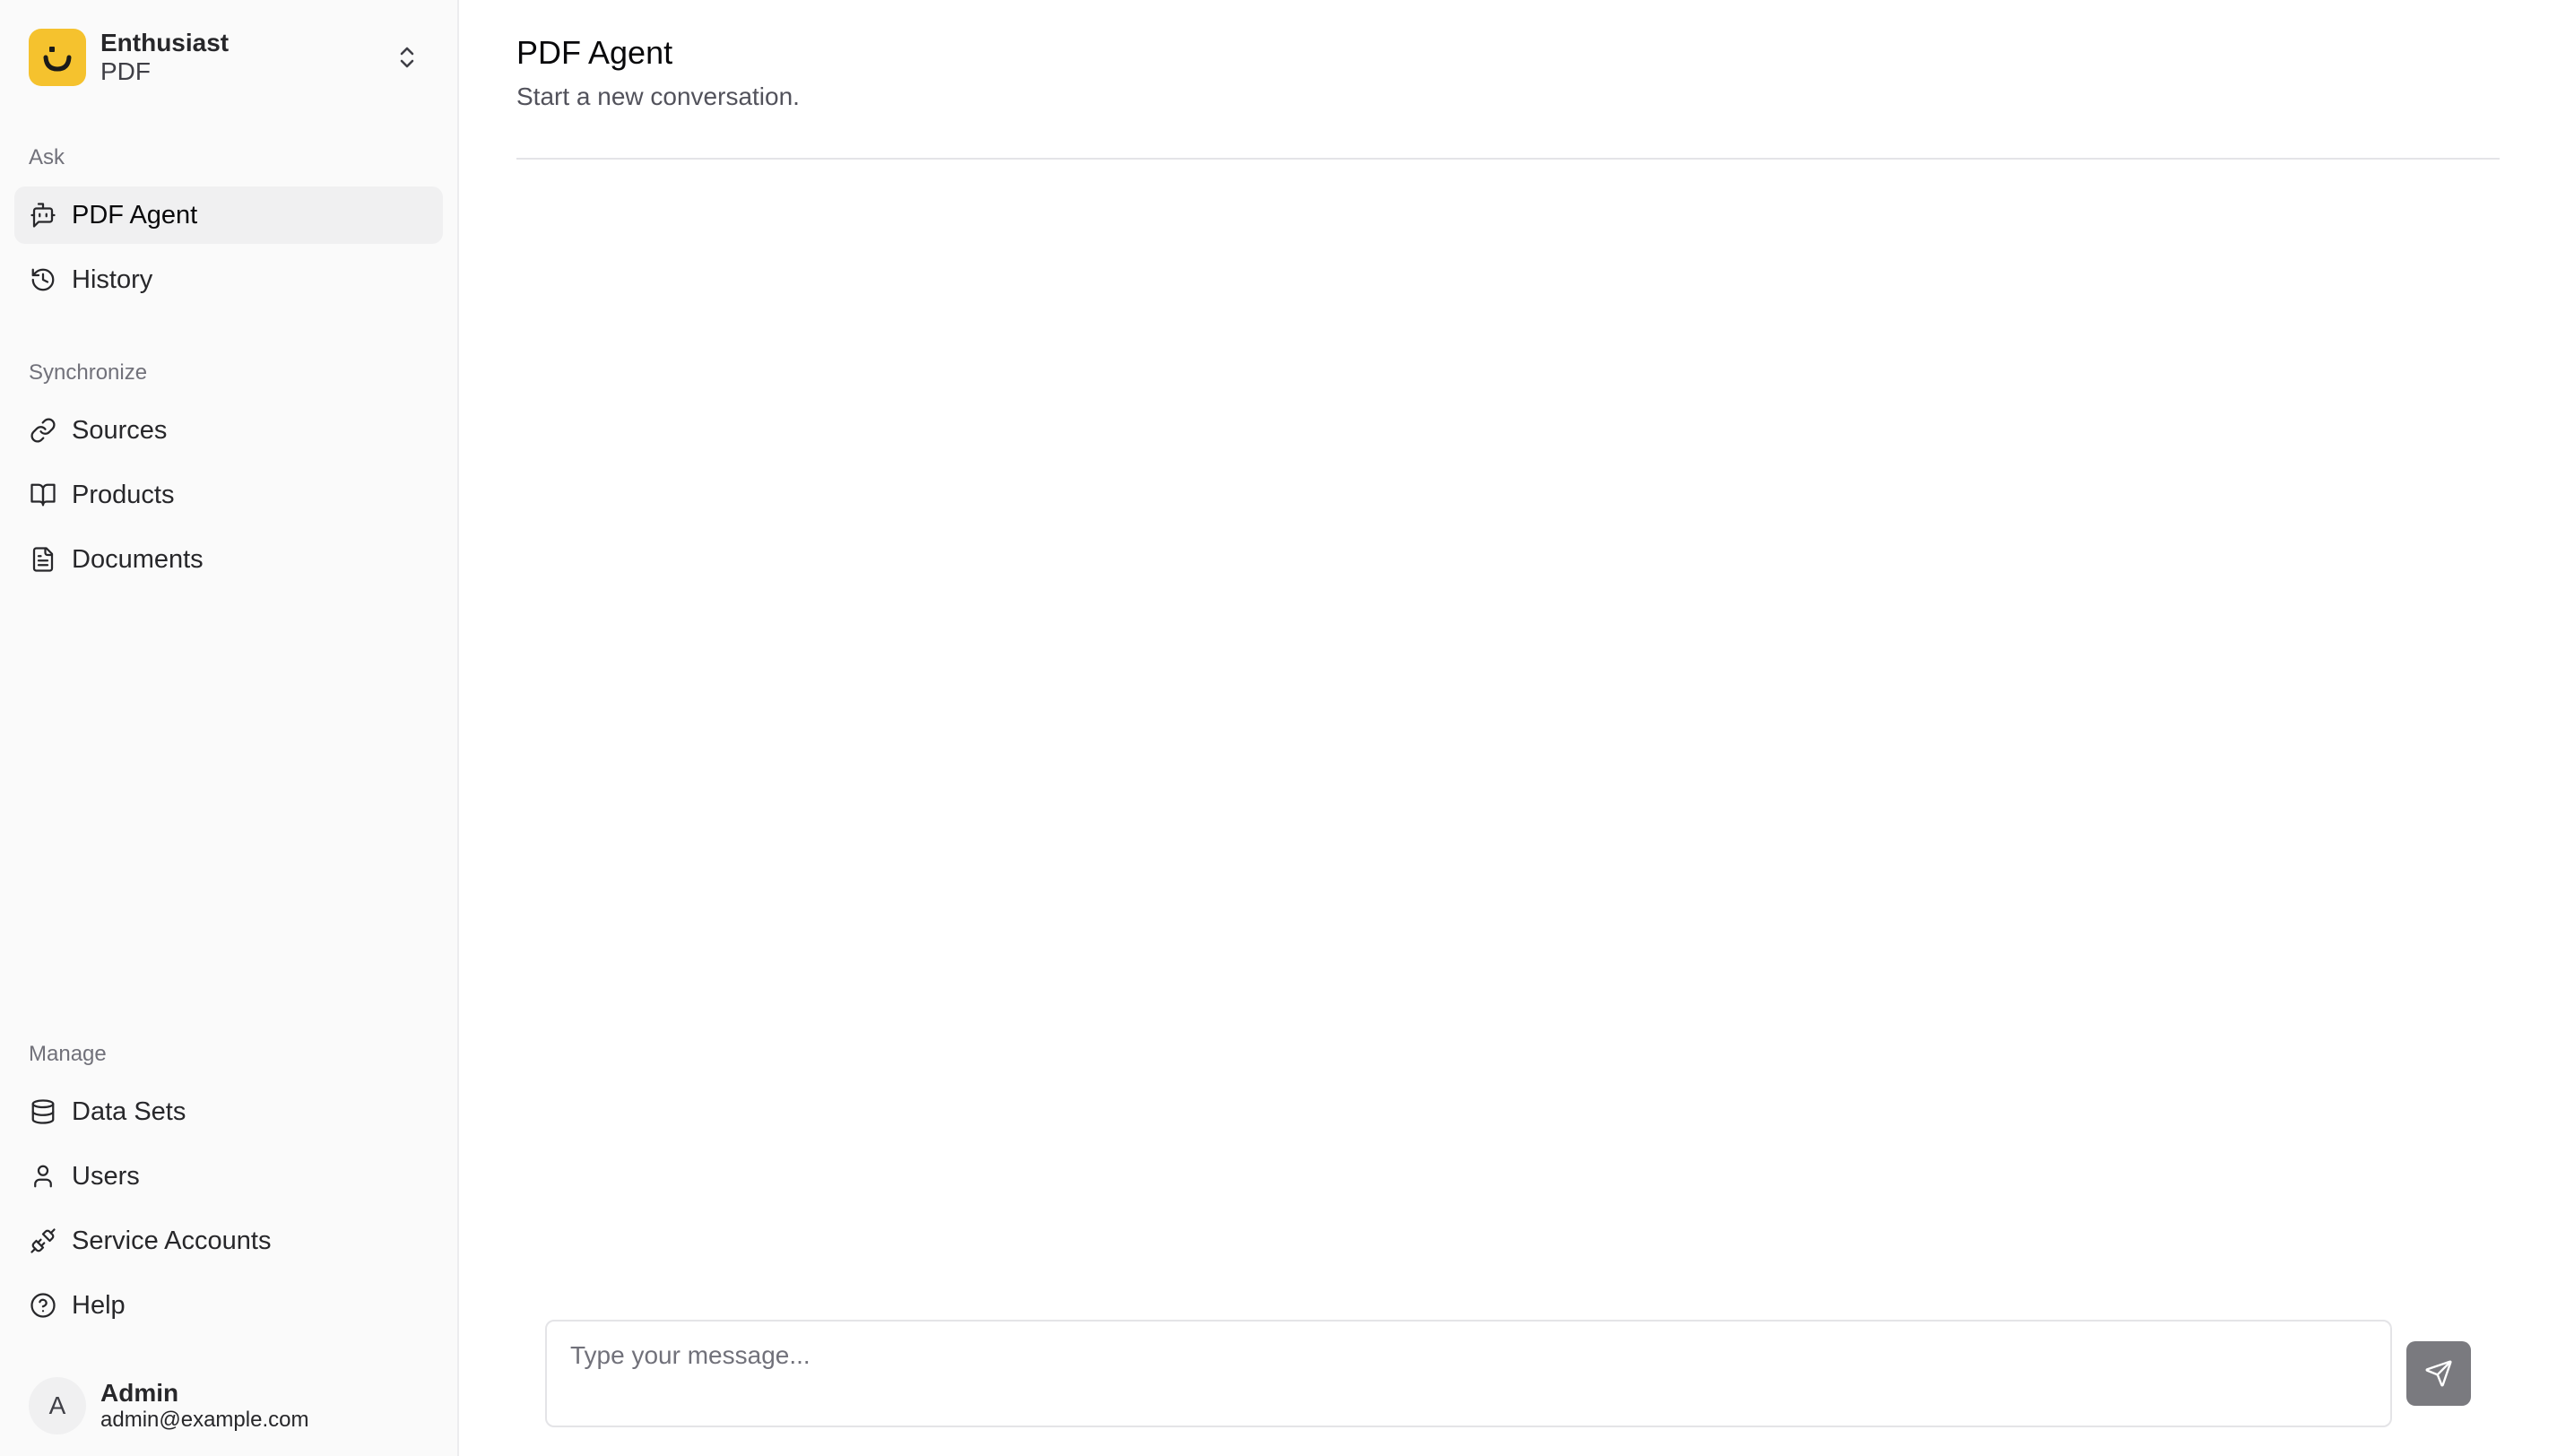 The image size is (2557, 1456). What do you see at coordinates (68, 1054) in the screenshot?
I see `nav-group-label: Manage` at bounding box center [68, 1054].